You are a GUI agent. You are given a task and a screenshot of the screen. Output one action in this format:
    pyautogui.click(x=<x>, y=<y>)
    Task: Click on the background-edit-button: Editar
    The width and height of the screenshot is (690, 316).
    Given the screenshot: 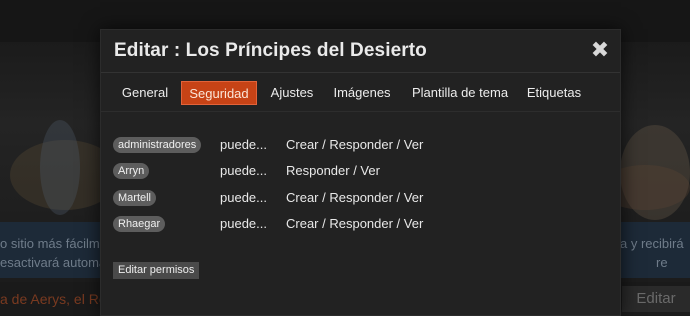 What is the action you would take?
    pyautogui.click(x=656, y=299)
    